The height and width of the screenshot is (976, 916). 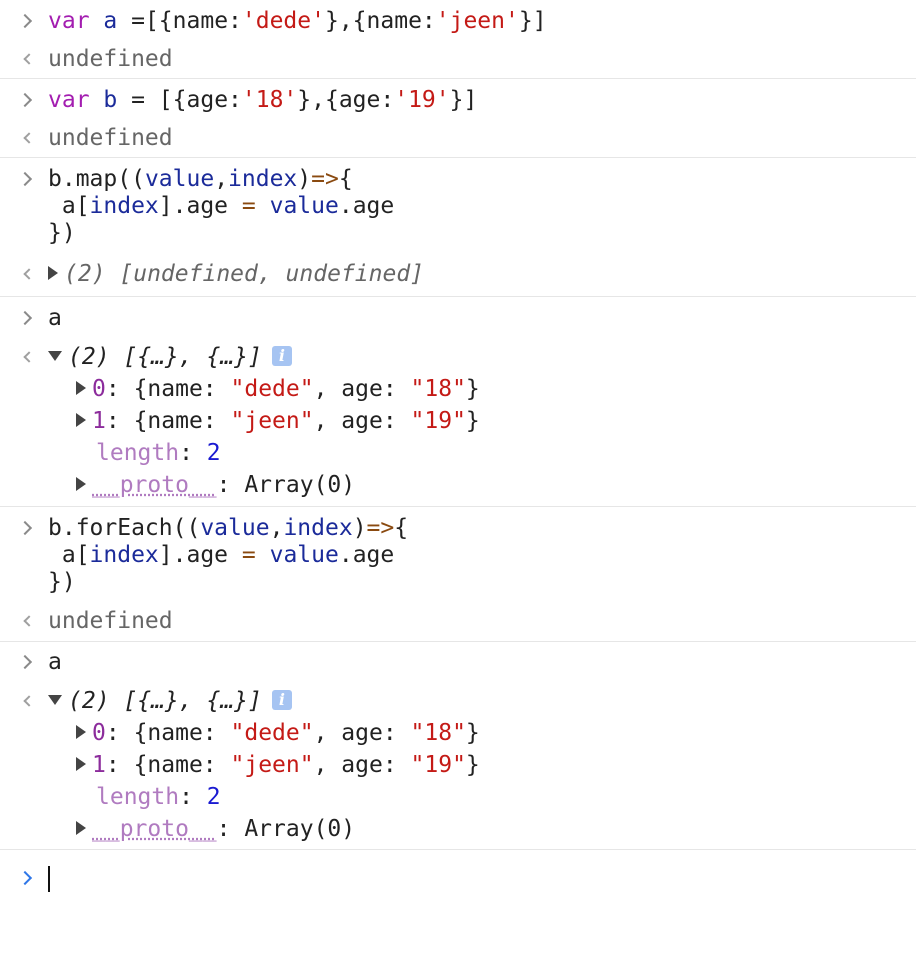 I want to click on input-code: b.map((value,index)=>{, so click(x=200, y=179).